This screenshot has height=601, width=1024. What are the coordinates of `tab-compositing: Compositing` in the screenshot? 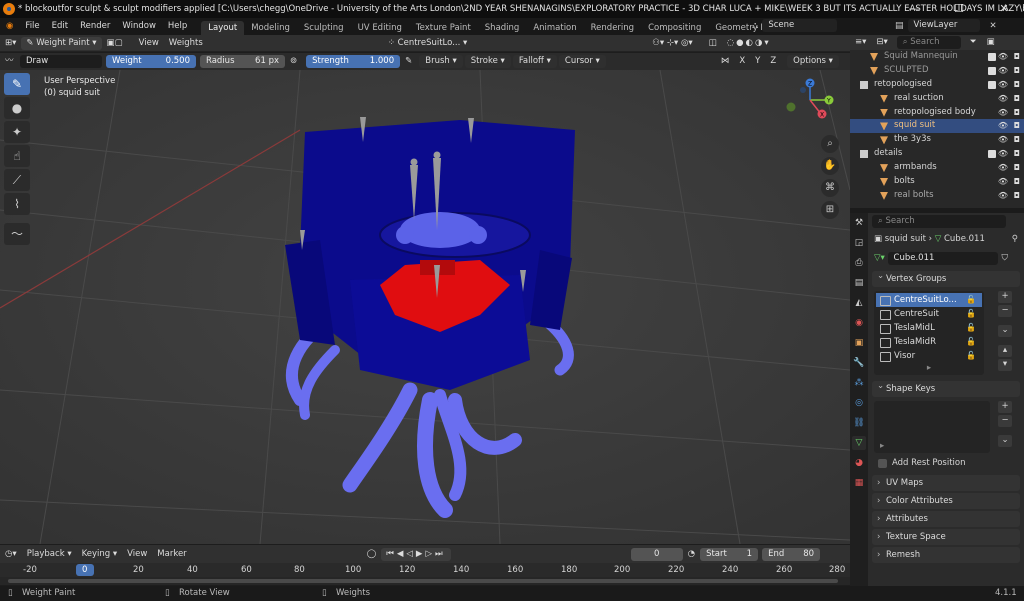 It's located at (674, 28).